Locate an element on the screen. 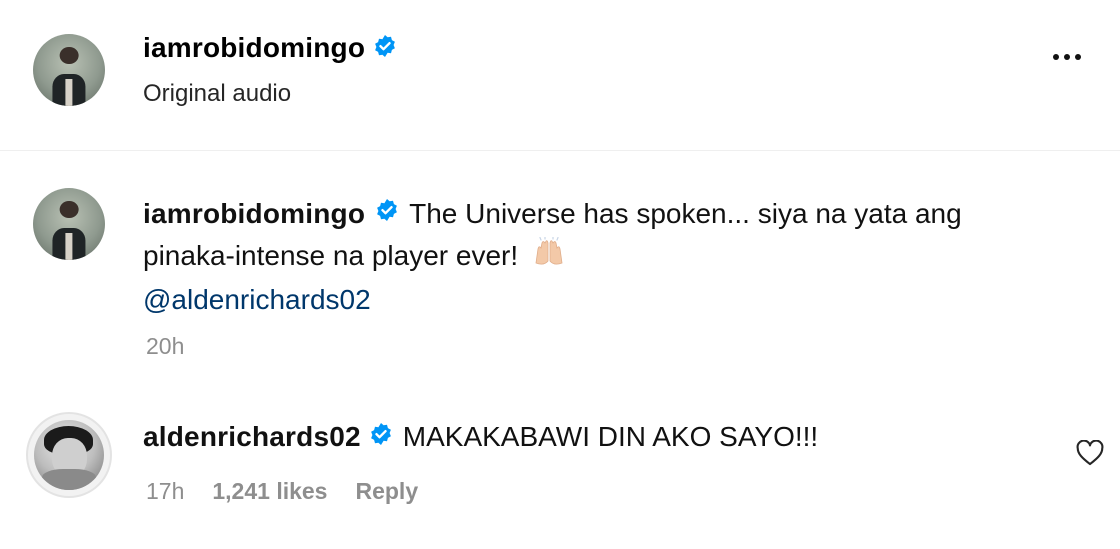  comment-likes: 1,241 likes is located at coordinates (269, 491).